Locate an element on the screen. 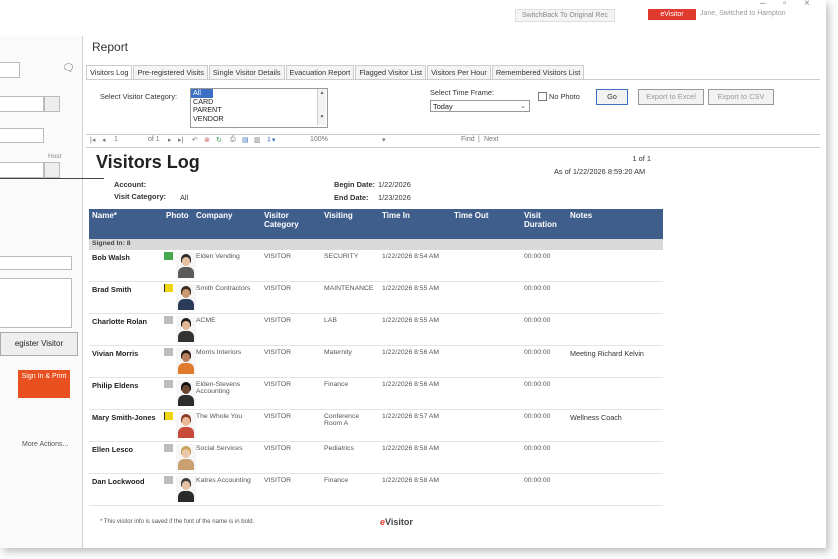 The image size is (838, 559). tab-flagged-visitor-list: Flagged Visitor List is located at coordinates (391, 72).